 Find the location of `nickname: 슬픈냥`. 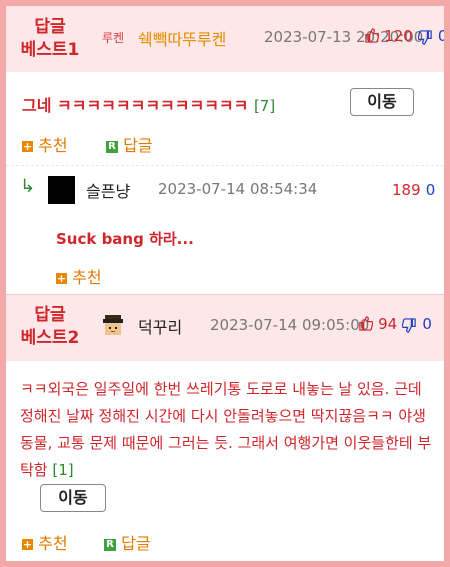

nickname: 슬픈냥 is located at coordinates (108, 190).